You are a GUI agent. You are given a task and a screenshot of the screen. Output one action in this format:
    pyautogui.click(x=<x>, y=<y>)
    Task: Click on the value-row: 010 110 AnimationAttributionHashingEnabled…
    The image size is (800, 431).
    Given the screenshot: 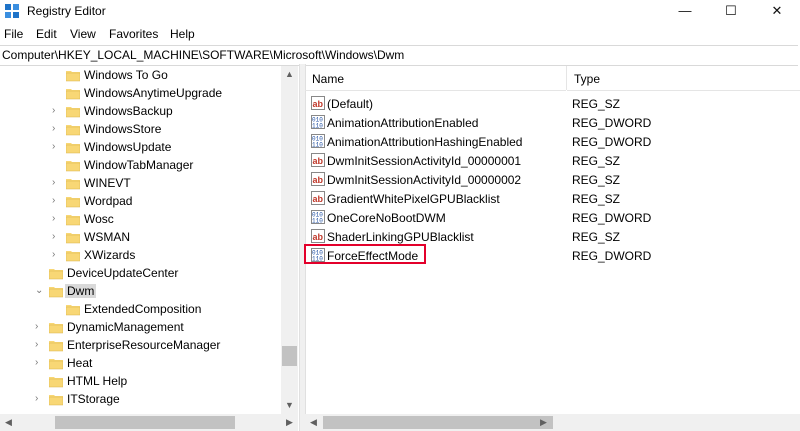 What is the action you would take?
    pyautogui.click(x=552, y=141)
    